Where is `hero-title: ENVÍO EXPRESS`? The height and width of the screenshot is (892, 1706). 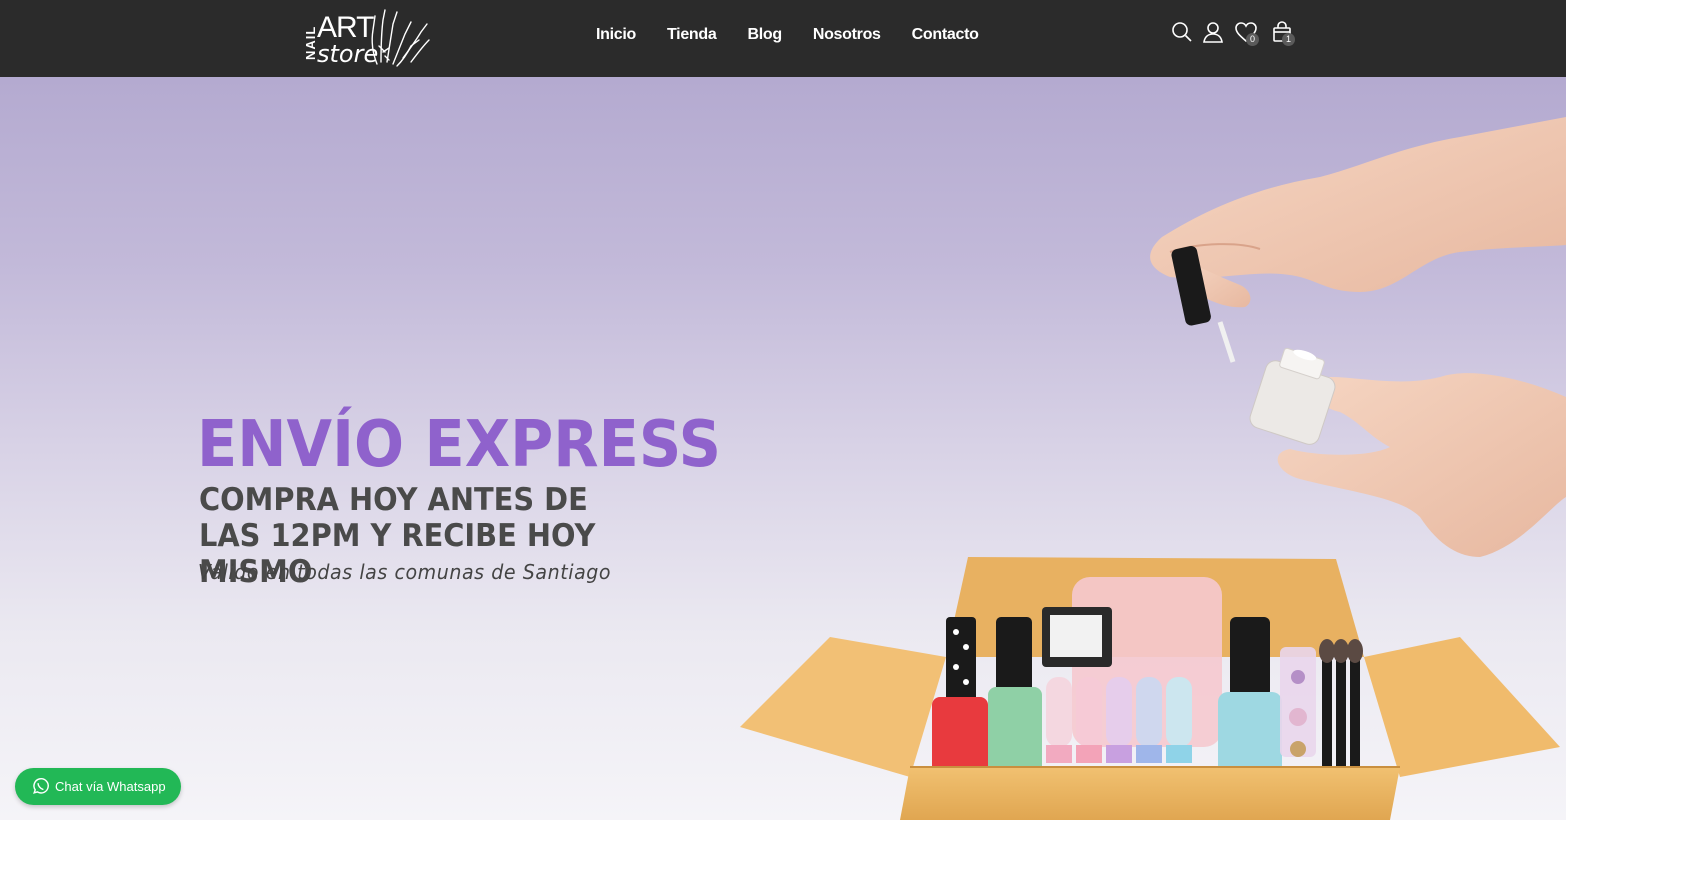
hero-title: ENVÍO EXPRESS is located at coordinates (459, 445).